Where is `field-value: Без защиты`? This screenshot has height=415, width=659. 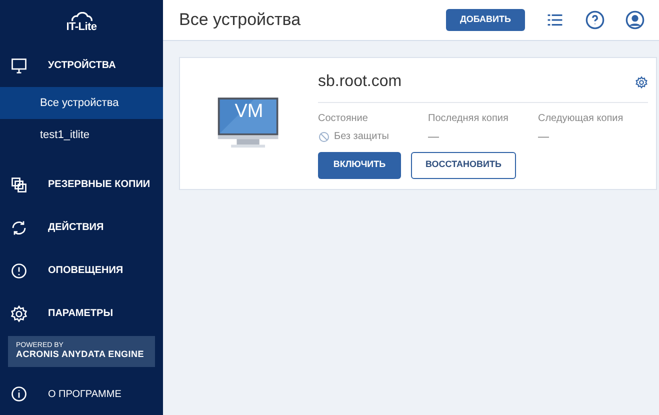
field-value: Без защиты is located at coordinates (361, 137).